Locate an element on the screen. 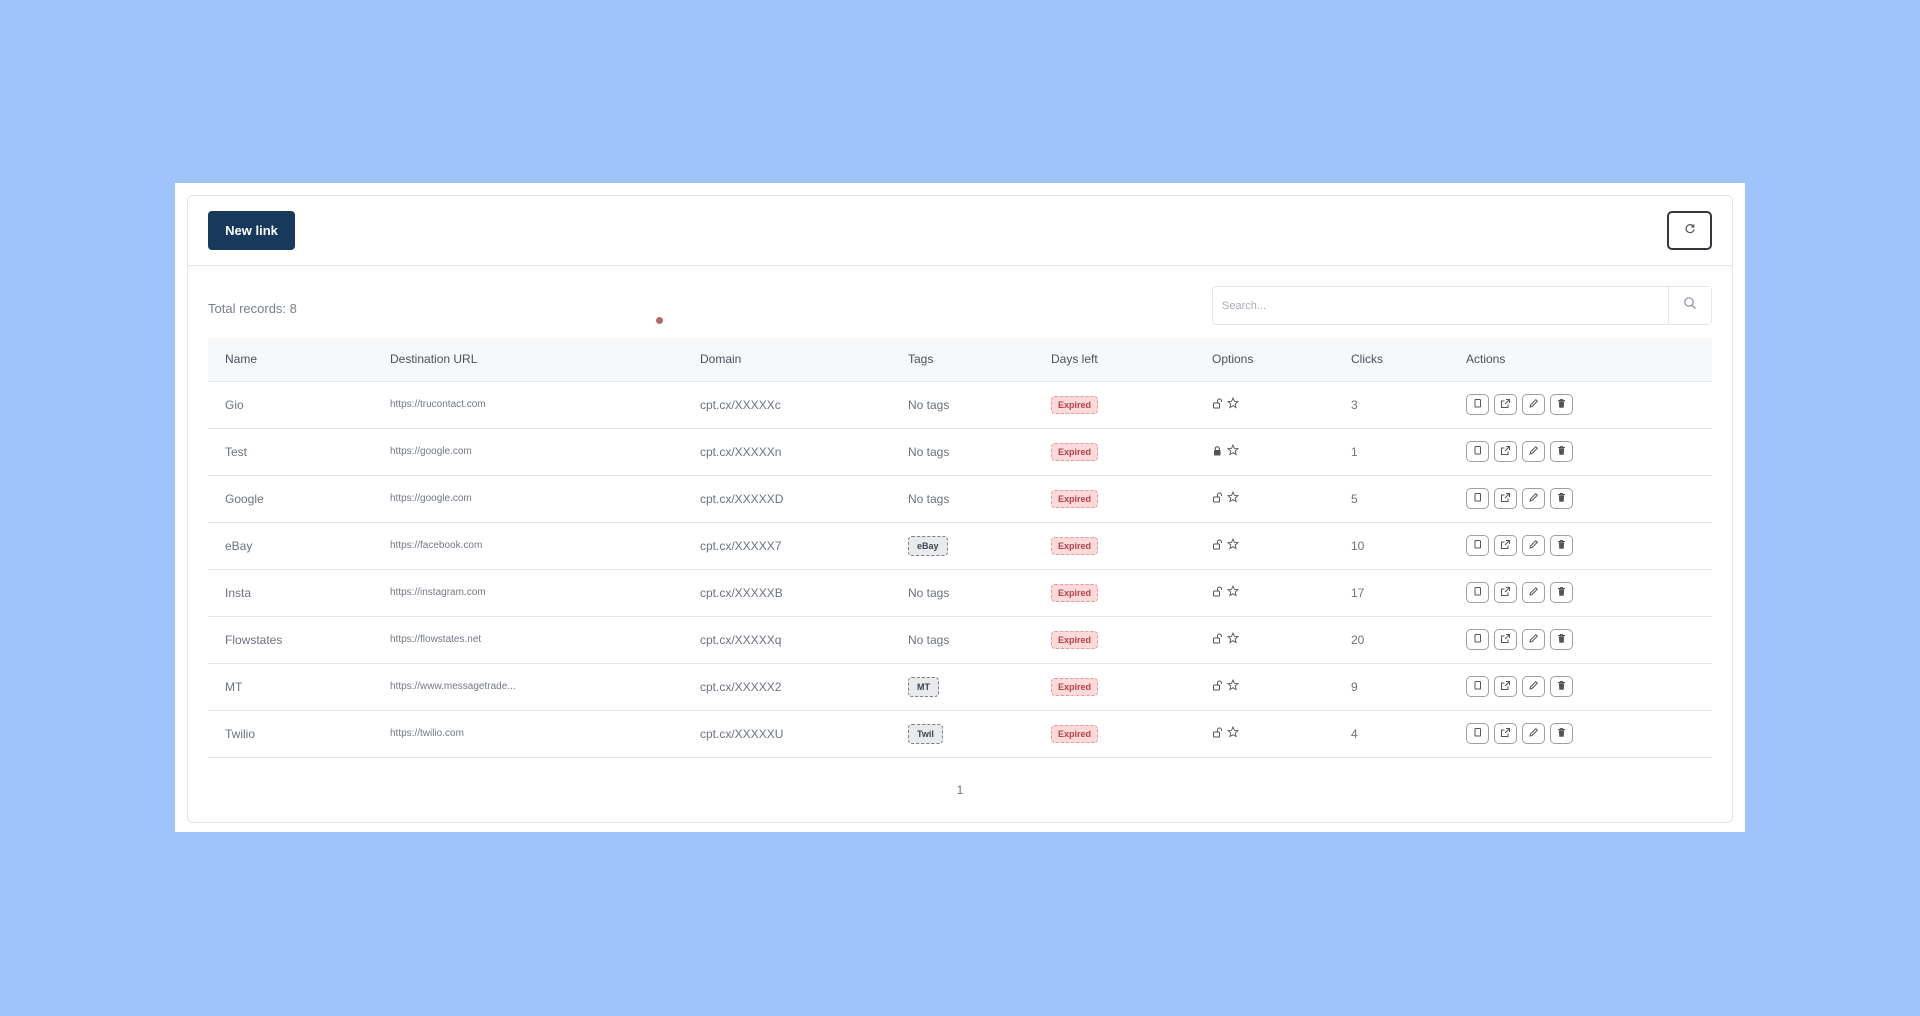 This screenshot has height=1016, width=1920. short-domain: cpt.cx/XXXXXq is located at coordinates (741, 639).